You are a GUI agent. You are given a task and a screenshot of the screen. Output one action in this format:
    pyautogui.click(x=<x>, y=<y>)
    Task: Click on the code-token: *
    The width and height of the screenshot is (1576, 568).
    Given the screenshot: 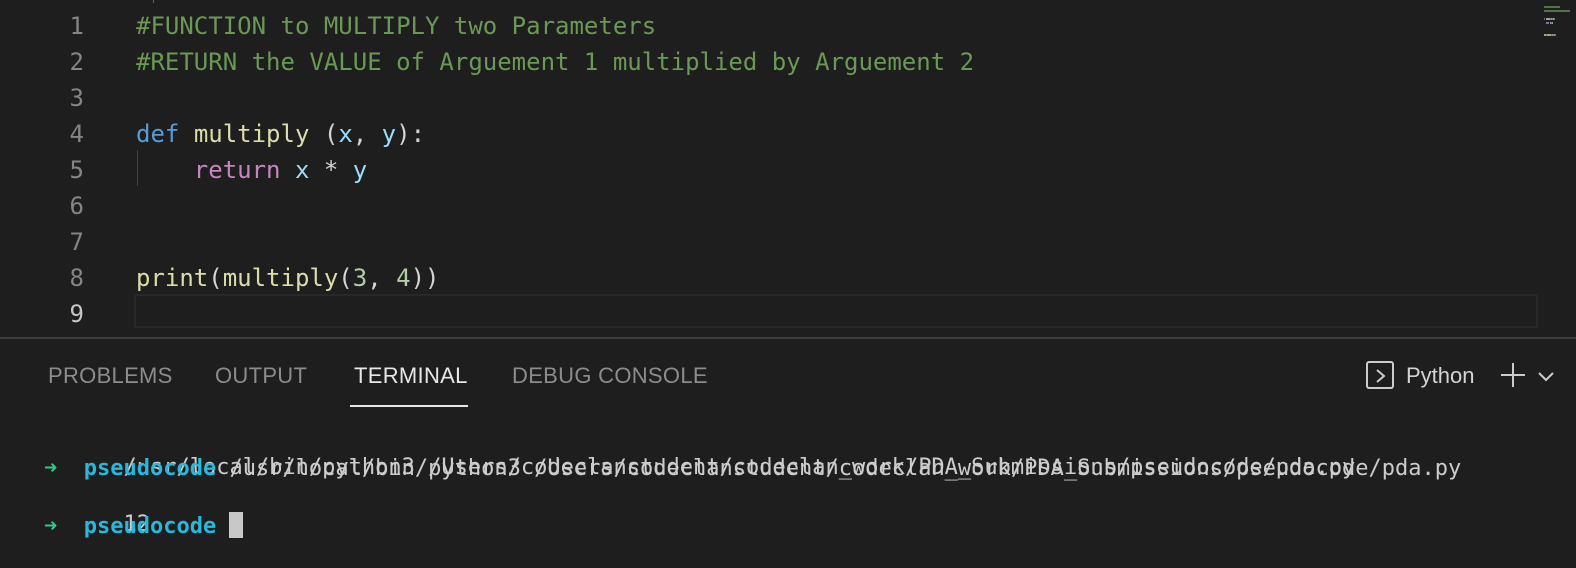 What is the action you would take?
    pyautogui.click(x=331, y=170)
    